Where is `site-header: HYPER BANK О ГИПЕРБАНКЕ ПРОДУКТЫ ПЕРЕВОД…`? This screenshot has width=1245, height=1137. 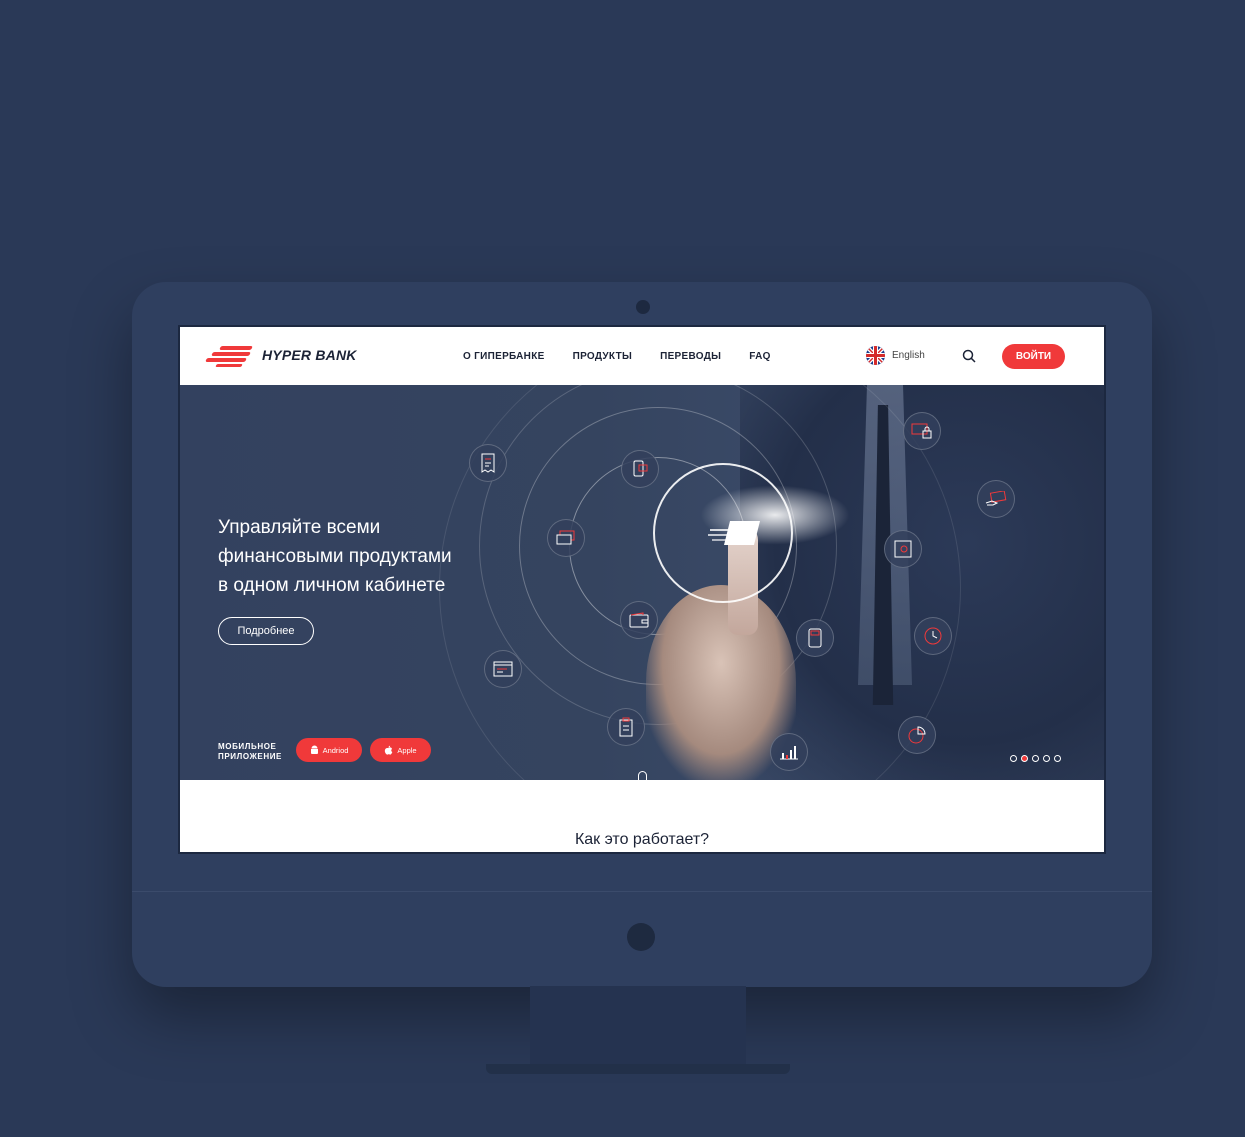
site-header: HYPER BANK О ГИПЕРБАНКЕ ПРОДУКТЫ ПЕРЕВОД… is located at coordinates (642, 356).